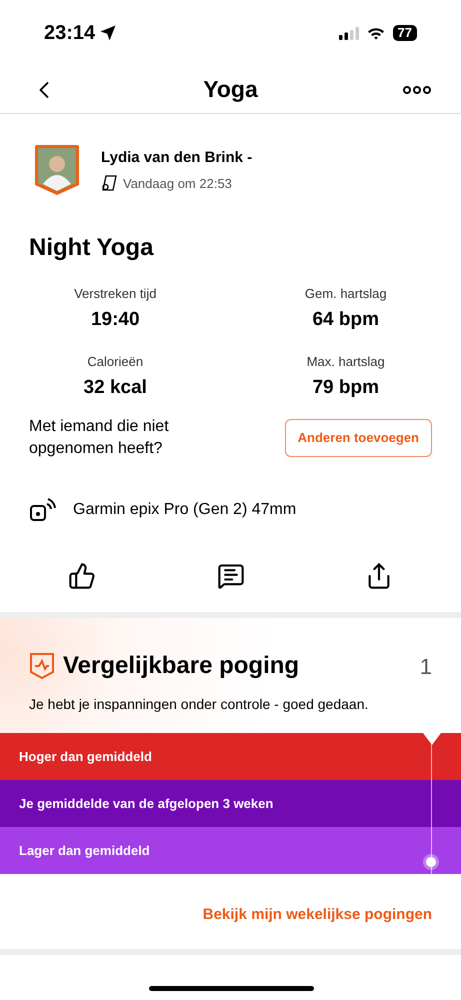 This screenshot has height=1000, width=461. Describe the element at coordinates (82, 576) in the screenshot. I see `thumbs-up-icon` at that location.